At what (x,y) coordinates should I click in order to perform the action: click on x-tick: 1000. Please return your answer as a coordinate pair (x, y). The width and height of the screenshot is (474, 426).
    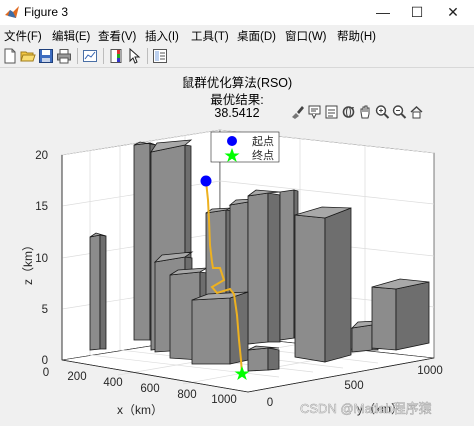
    Looking at the image, I should click on (224, 400).